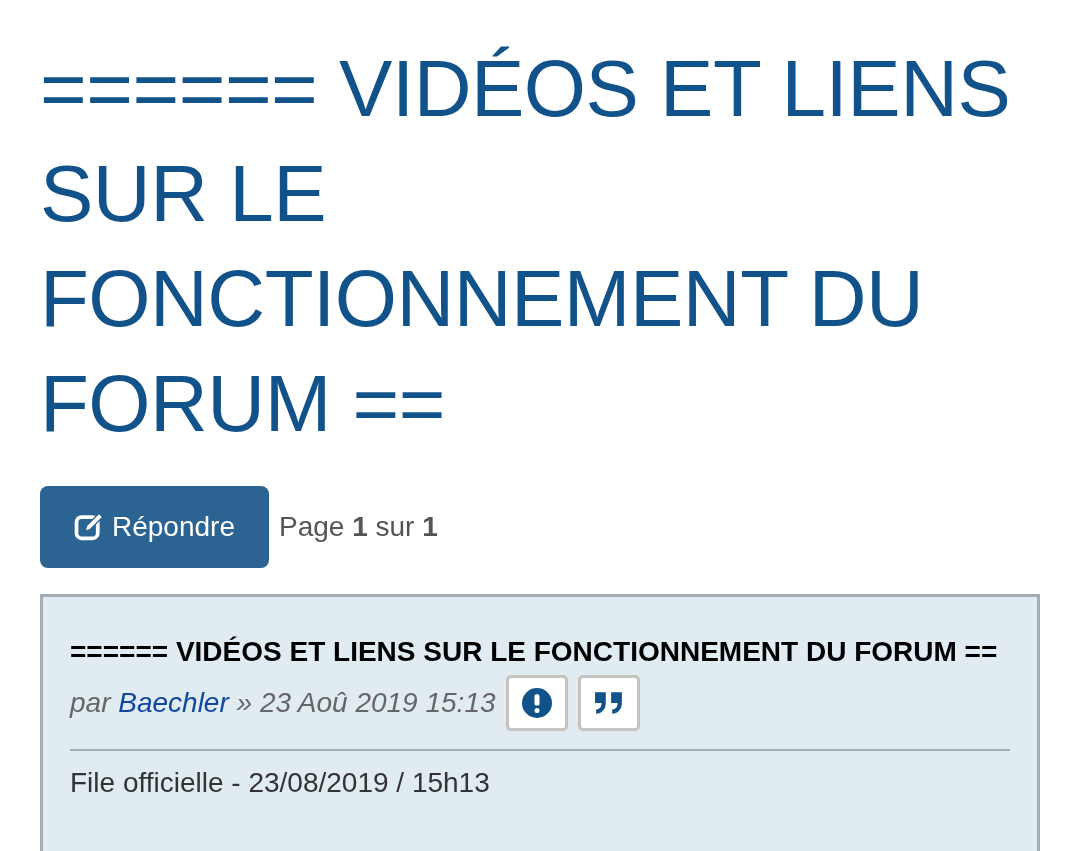 The image size is (1080, 851). What do you see at coordinates (89, 527) in the screenshot?
I see `edit-icon` at bounding box center [89, 527].